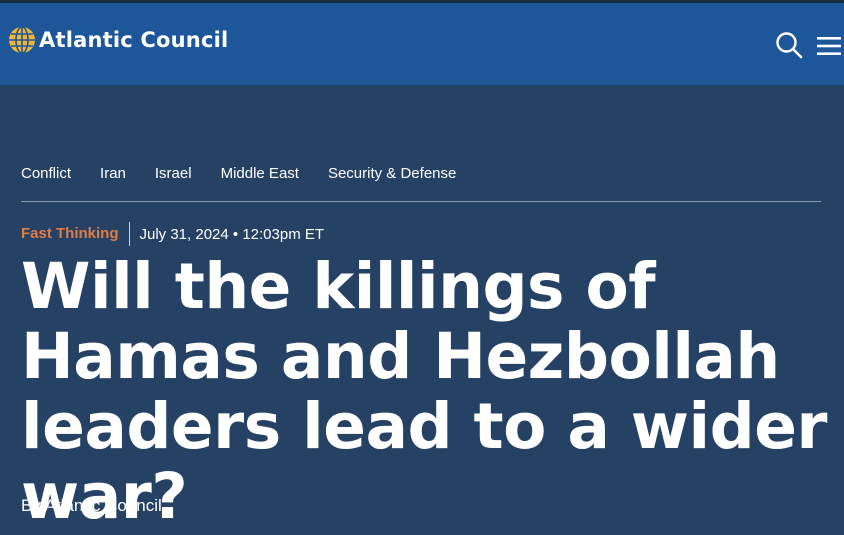 The image size is (844, 535). I want to click on byline: By Atlantic Council, so click(91, 506).